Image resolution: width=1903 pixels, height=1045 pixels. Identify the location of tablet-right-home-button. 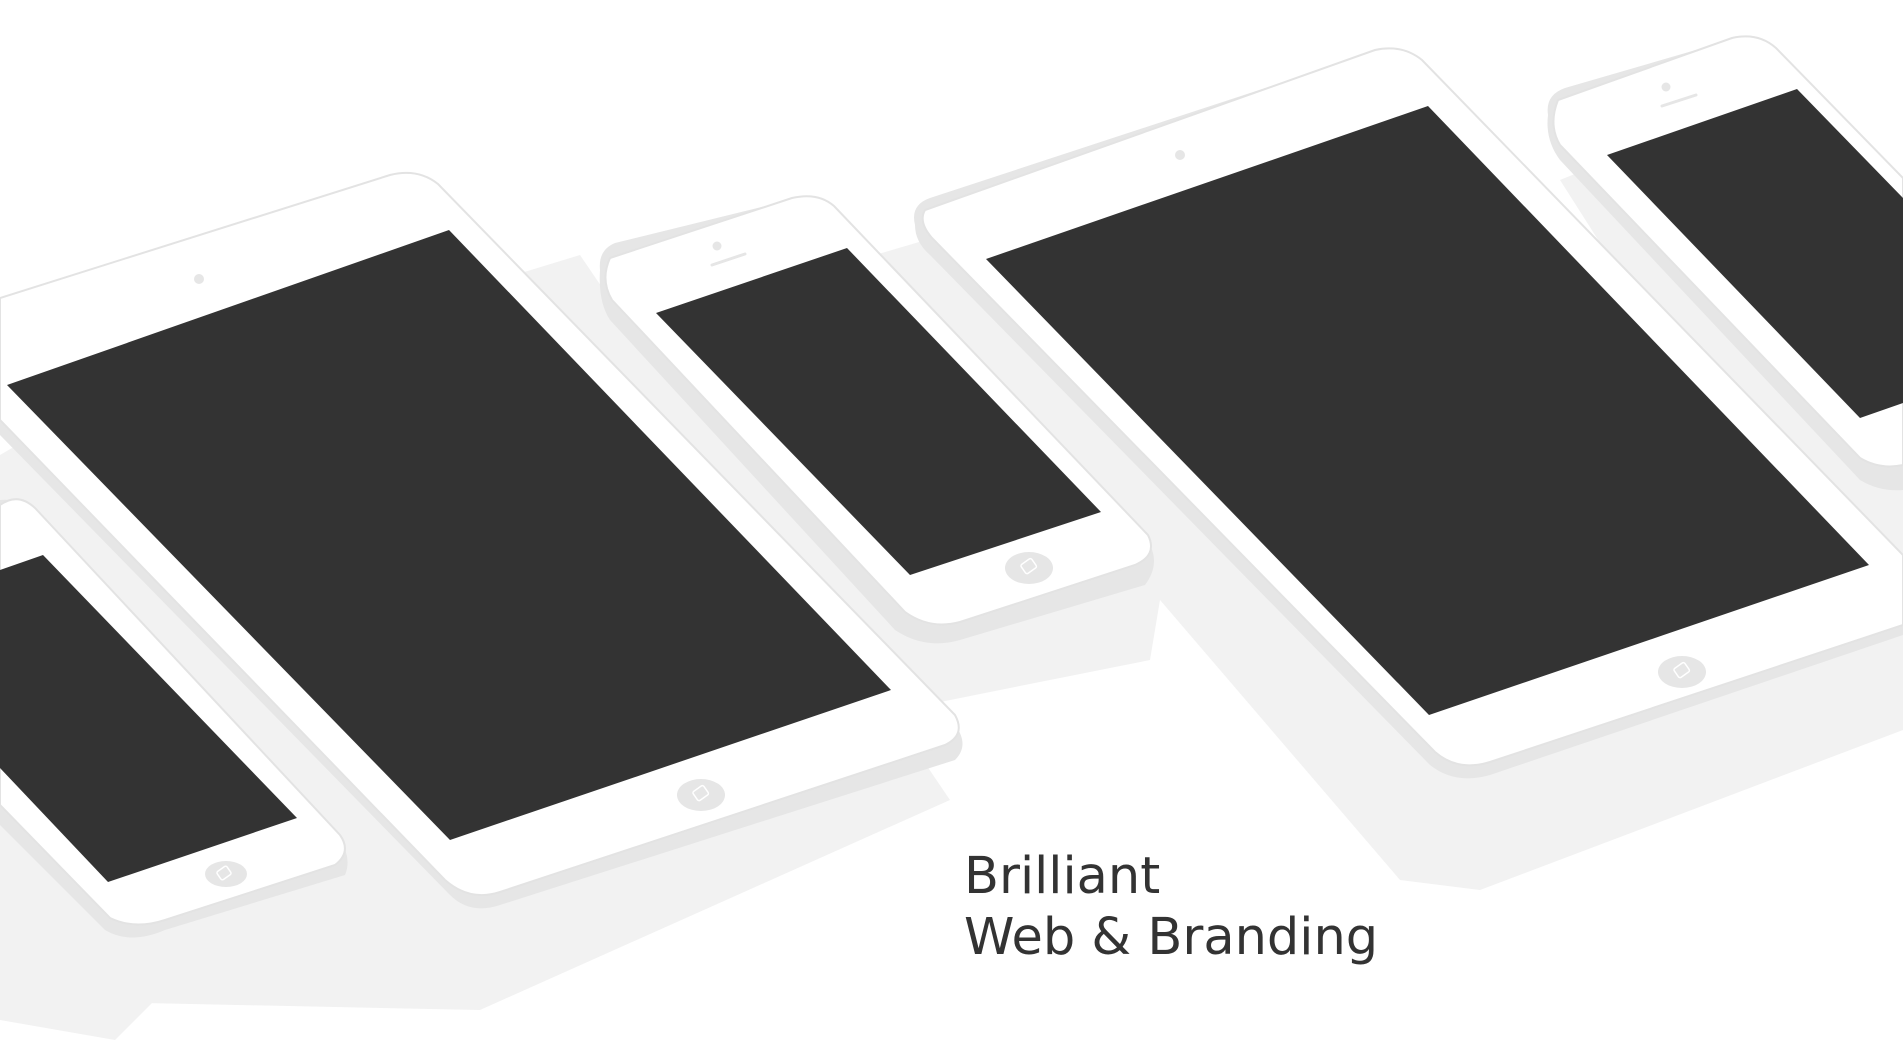
(1682, 672).